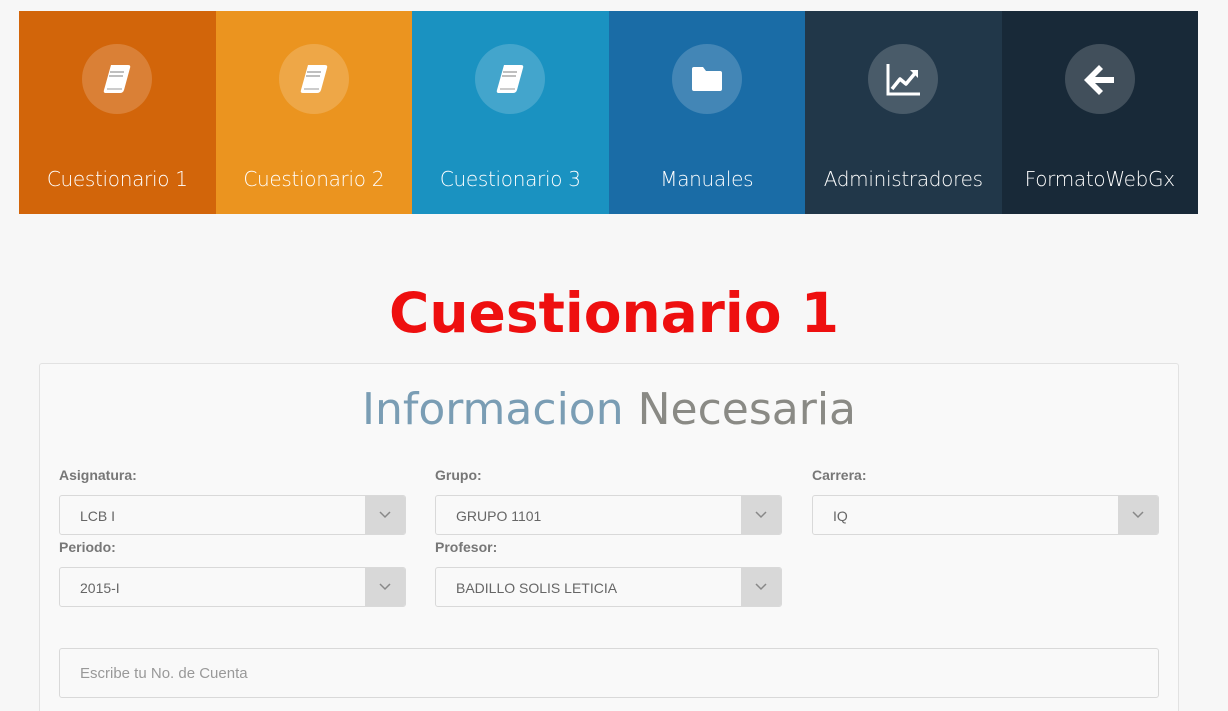  I want to click on tile-label: Administradores, so click(903, 179).